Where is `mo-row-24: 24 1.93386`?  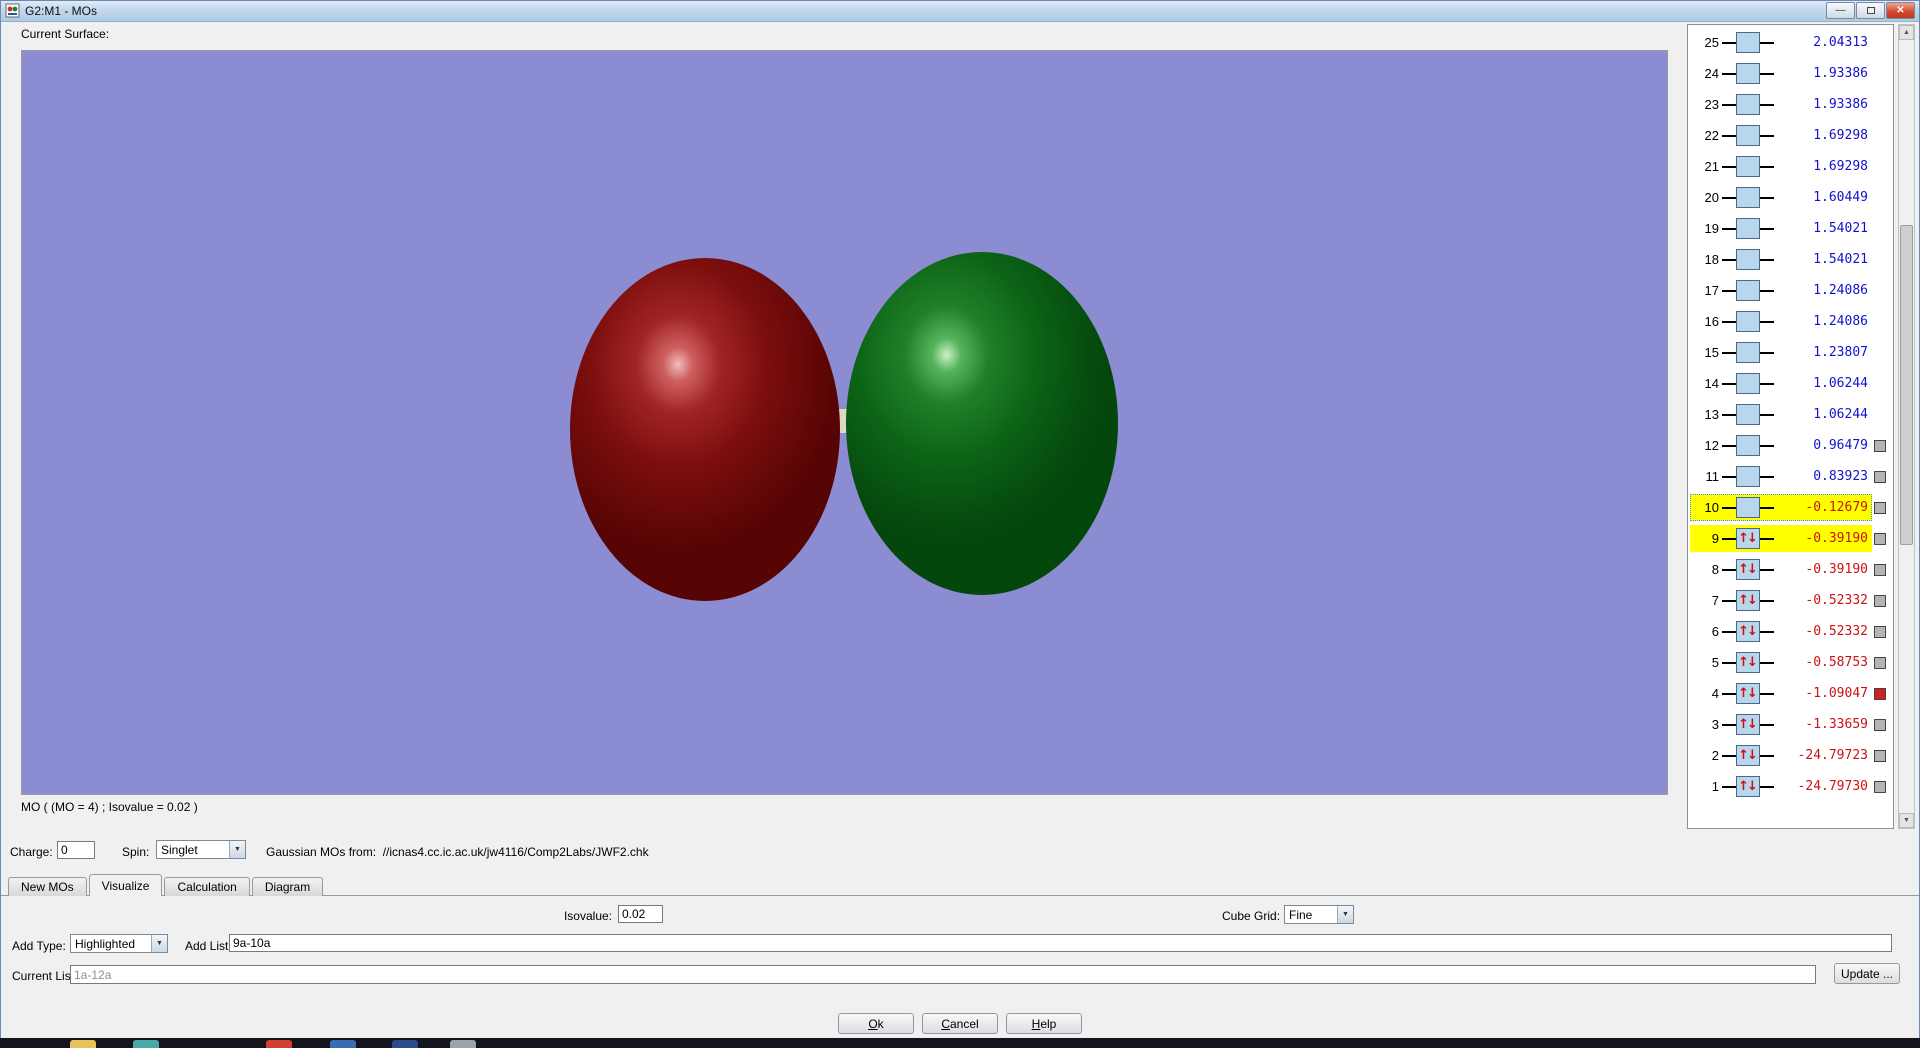 mo-row-24: 24 1.93386 is located at coordinates (1790, 73).